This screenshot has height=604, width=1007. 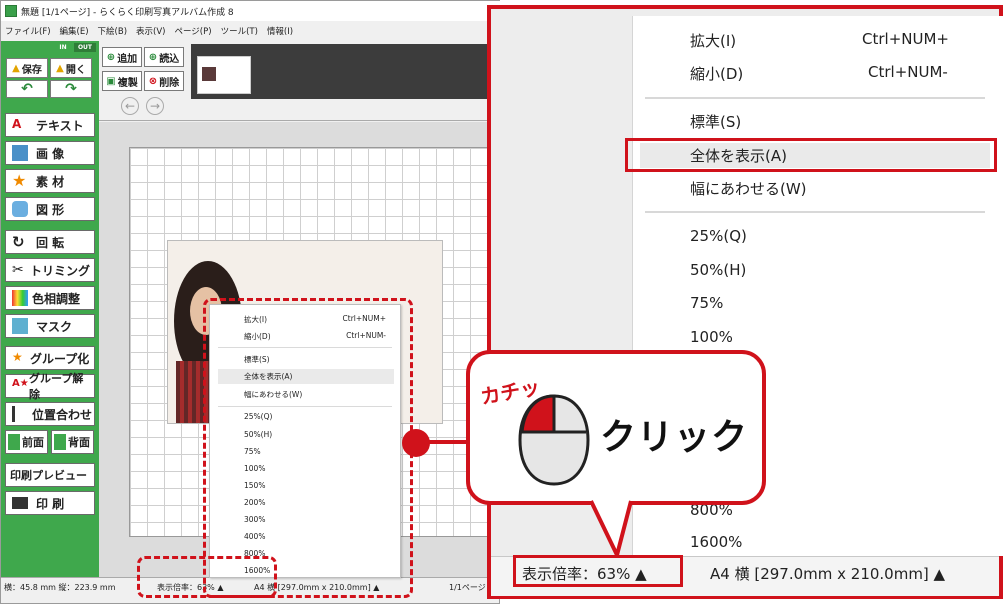 What do you see at coordinates (224, 75) in the screenshot?
I see `page-thumbnail` at bounding box center [224, 75].